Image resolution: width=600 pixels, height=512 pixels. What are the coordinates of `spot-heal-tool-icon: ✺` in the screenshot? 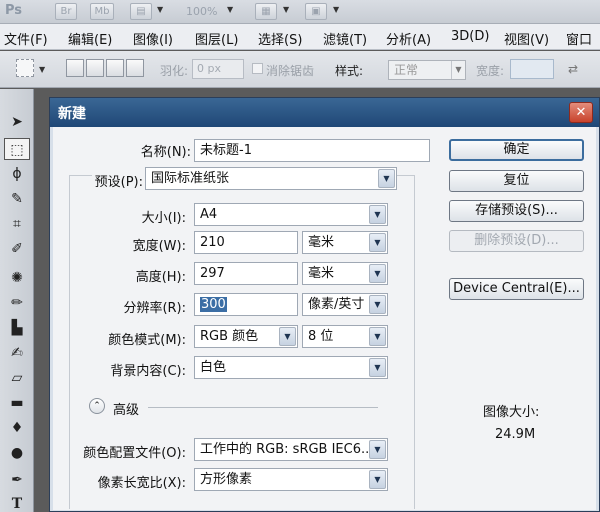 It's located at (17, 278).